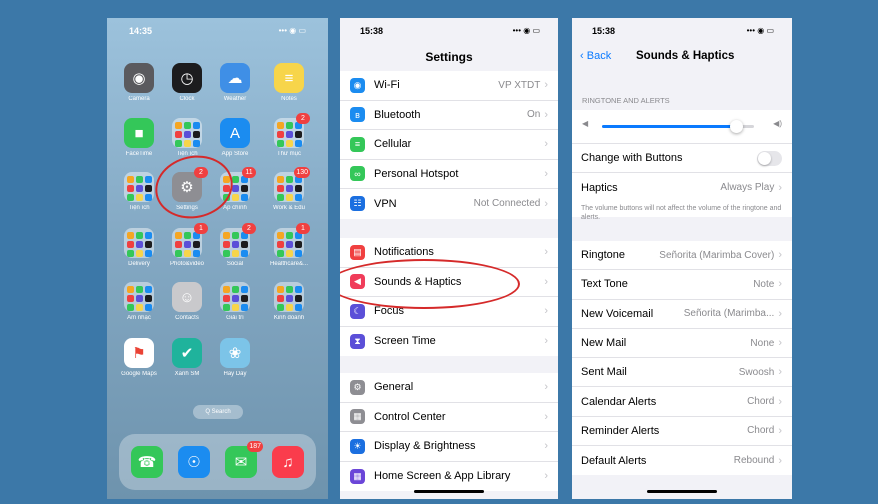 Image resolution: width=878 pixels, height=504 pixels. Describe the element at coordinates (194, 187) in the screenshot. I see `highlight-circle` at that location.